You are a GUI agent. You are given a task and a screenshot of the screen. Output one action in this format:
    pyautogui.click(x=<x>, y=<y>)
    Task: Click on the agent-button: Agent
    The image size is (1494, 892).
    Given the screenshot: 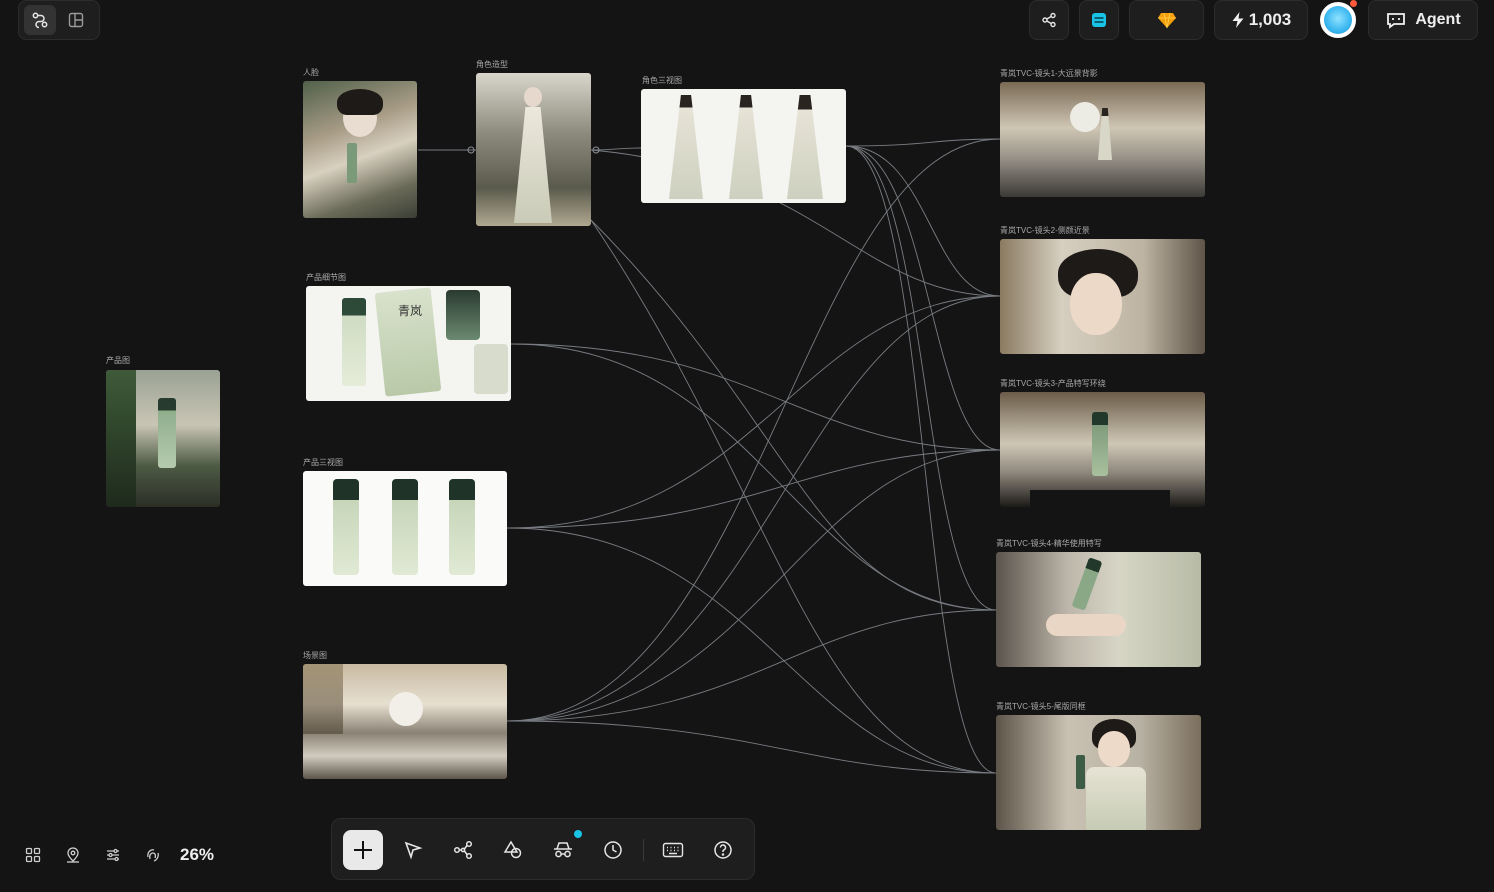 What is the action you would take?
    pyautogui.click(x=1423, y=20)
    